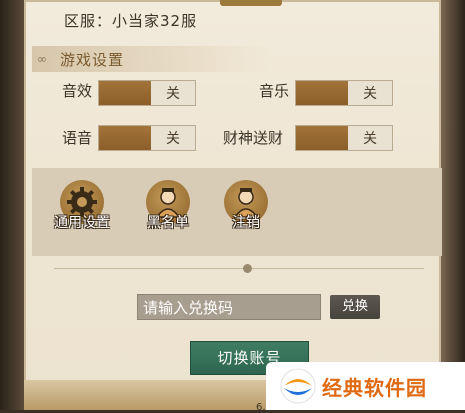  I want to click on top-decoration, so click(251, 3).